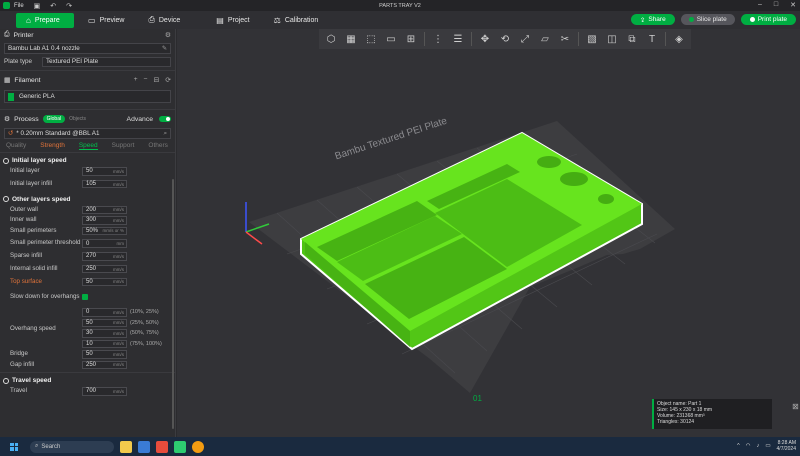  What do you see at coordinates (104, 269) in the screenshot?
I see `speed-input: 250 mm/s` at bounding box center [104, 269].